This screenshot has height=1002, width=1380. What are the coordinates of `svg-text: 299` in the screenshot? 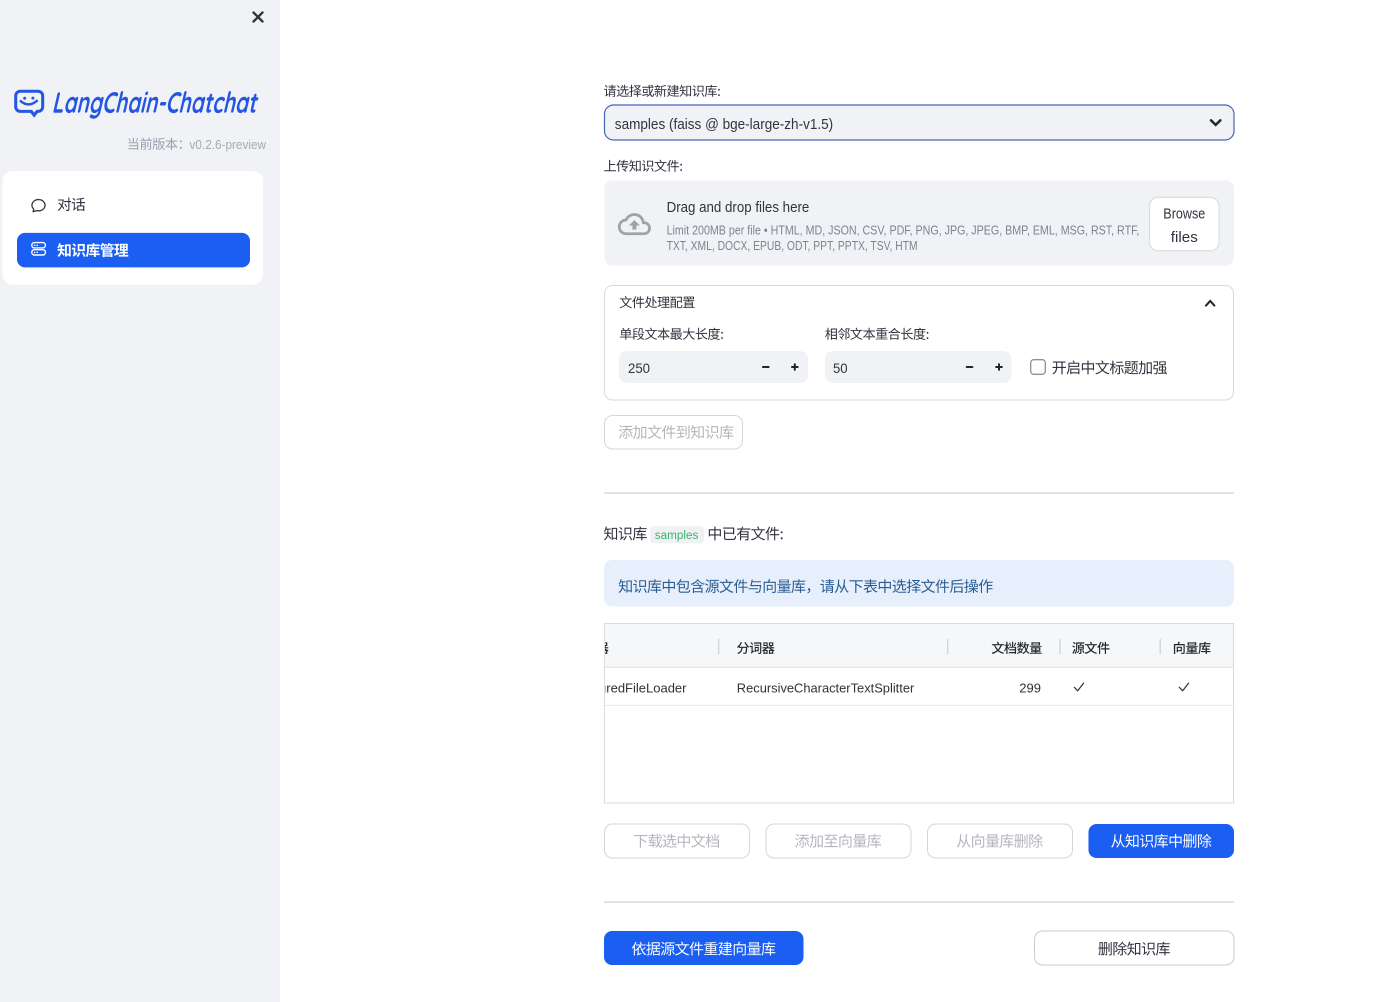 It's located at (1030, 688).